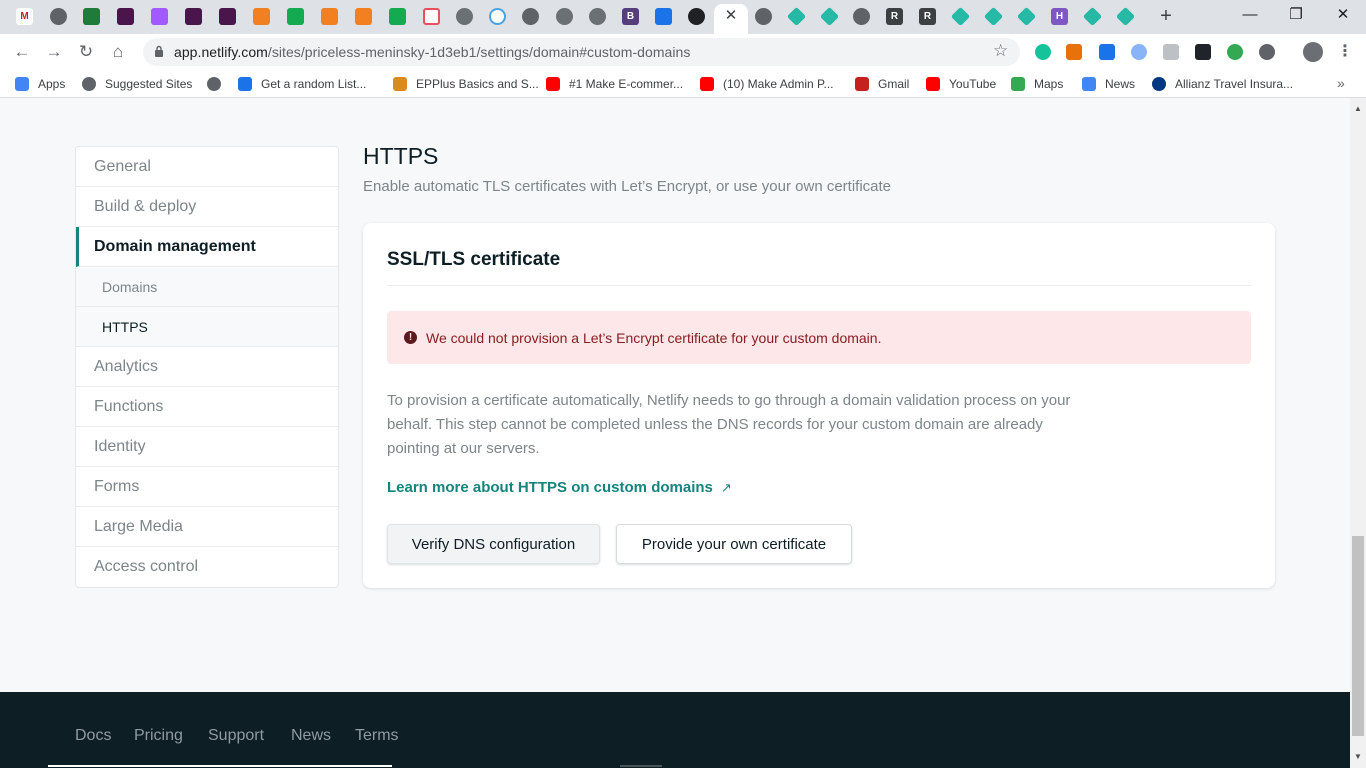  Describe the element at coordinates (1343, 15) in the screenshot. I see `window-close-icon: ✕` at that location.